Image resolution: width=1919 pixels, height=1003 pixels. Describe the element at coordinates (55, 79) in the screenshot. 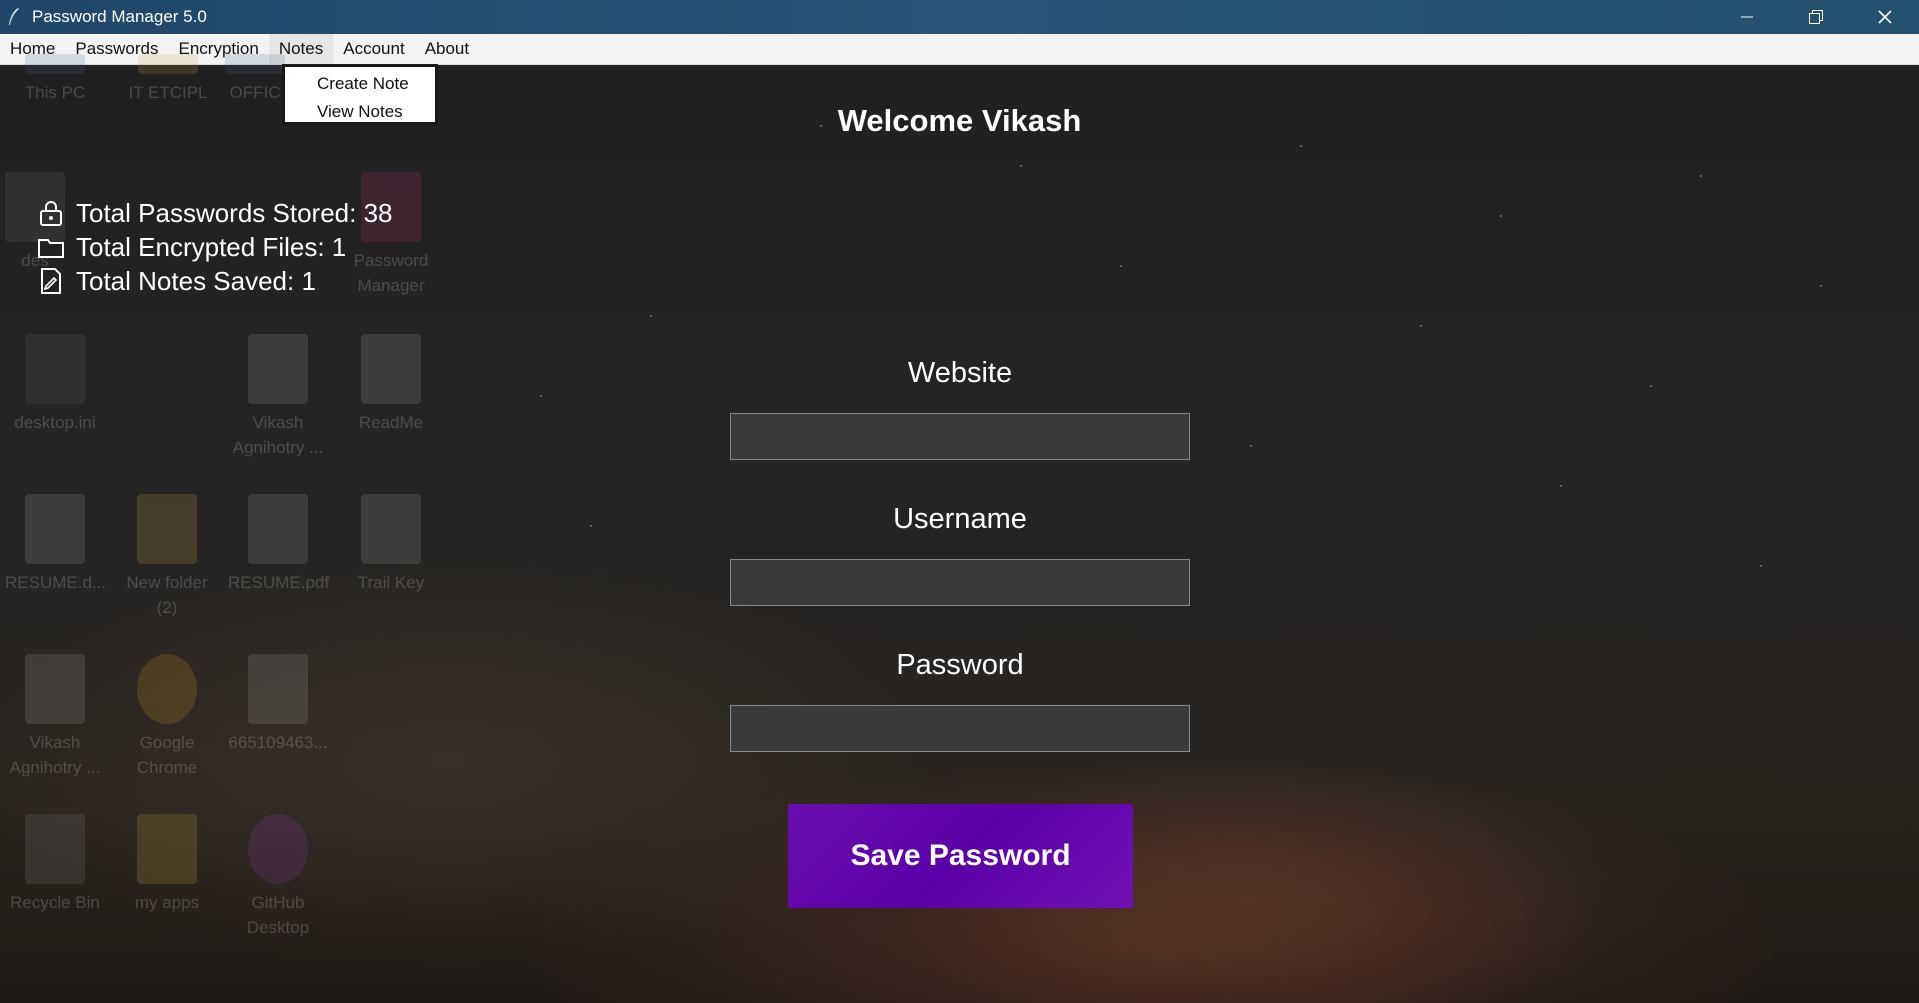

I see `desktop-icon: This PC` at that location.